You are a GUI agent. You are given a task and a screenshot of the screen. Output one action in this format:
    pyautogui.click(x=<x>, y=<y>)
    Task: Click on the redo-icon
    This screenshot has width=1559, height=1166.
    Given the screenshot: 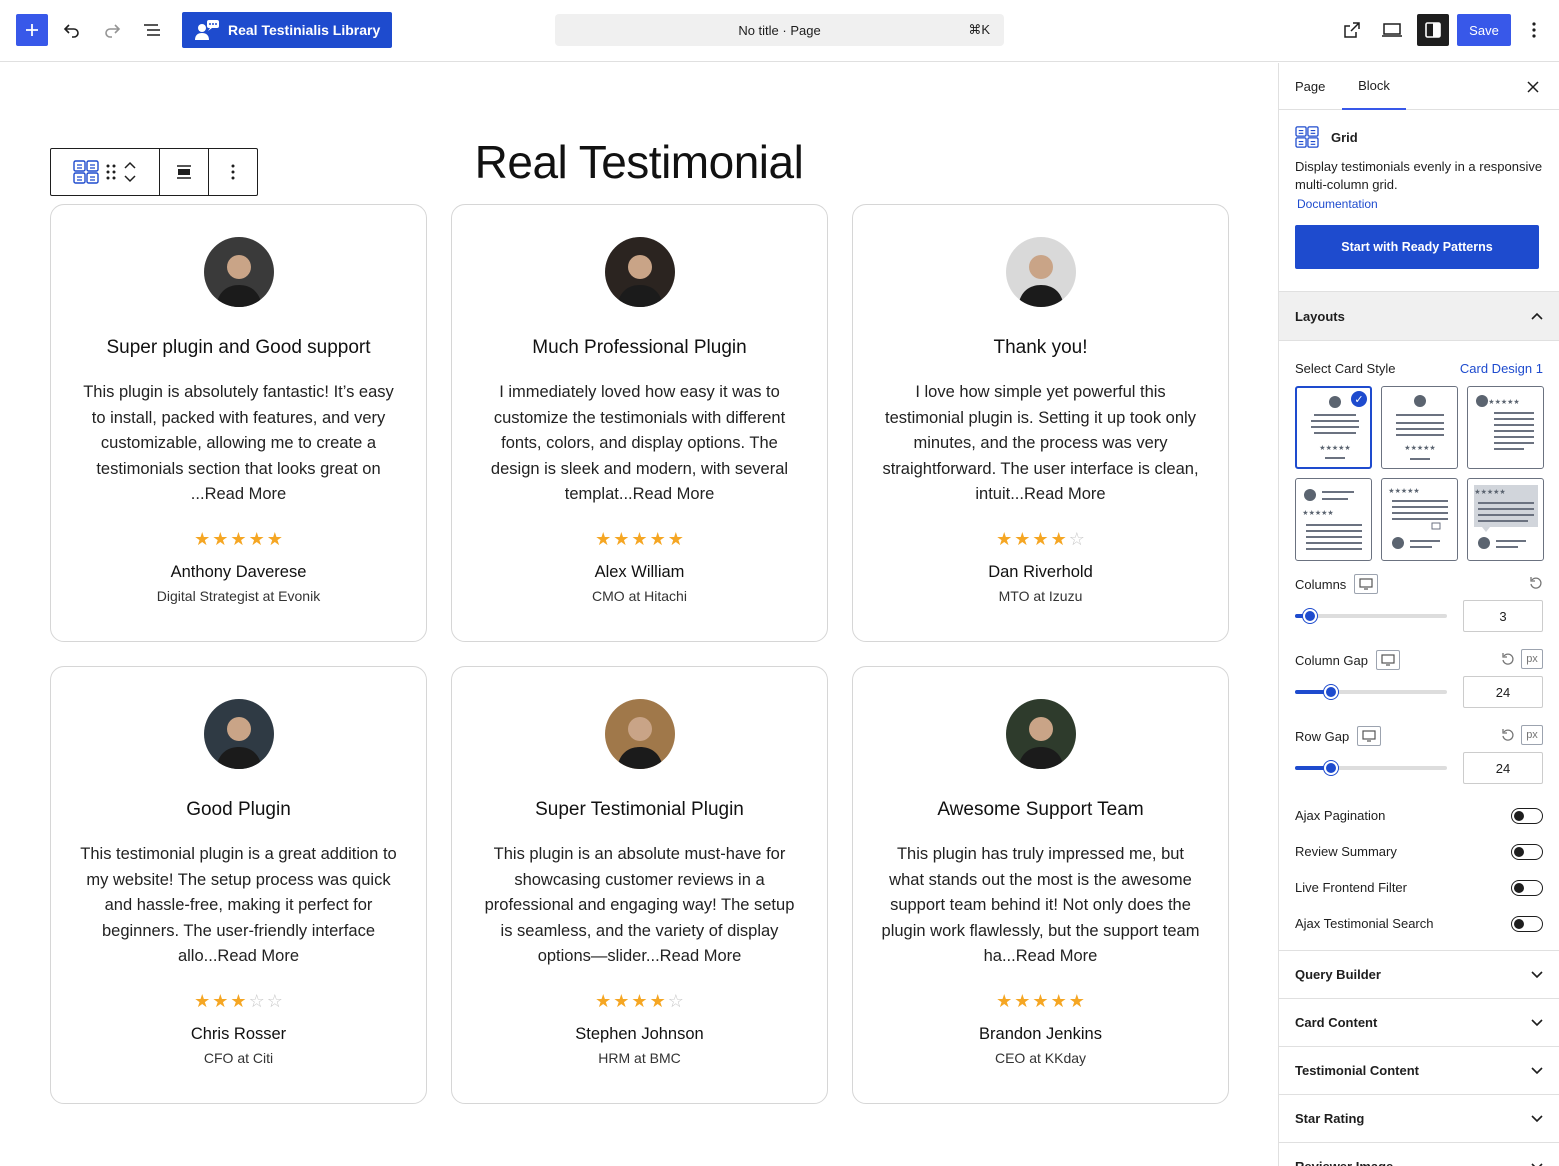 What is the action you would take?
    pyautogui.click(x=113, y=31)
    